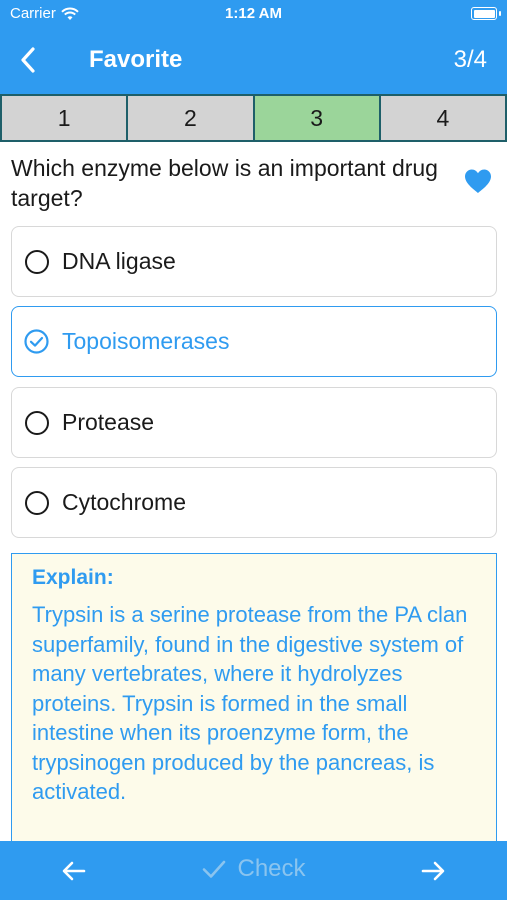 Image resolution: width=507 pixels, height=900 pixels. Describe the element at coordinates (119, 261) in the screenshot. I see `option-label: DNA ligase` at that location.